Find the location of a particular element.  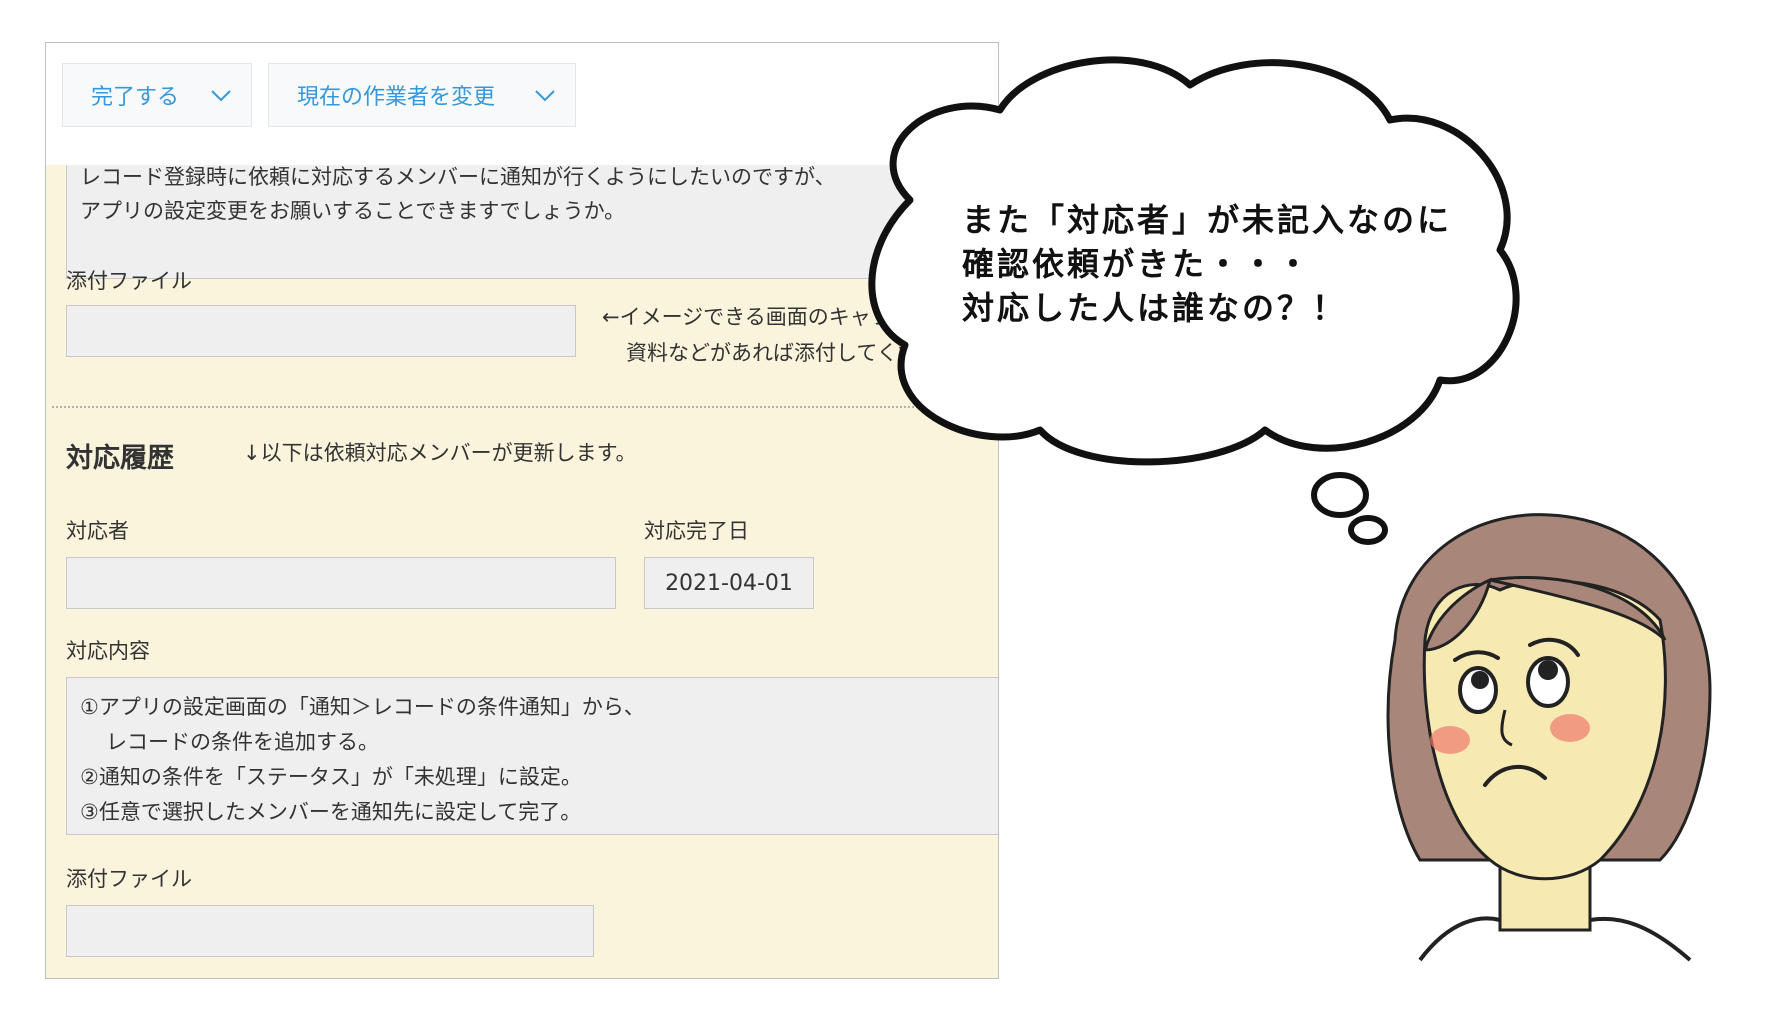

thought-line-1: また「対応者」が未記入なのに is located at coordinates (1207, 220).